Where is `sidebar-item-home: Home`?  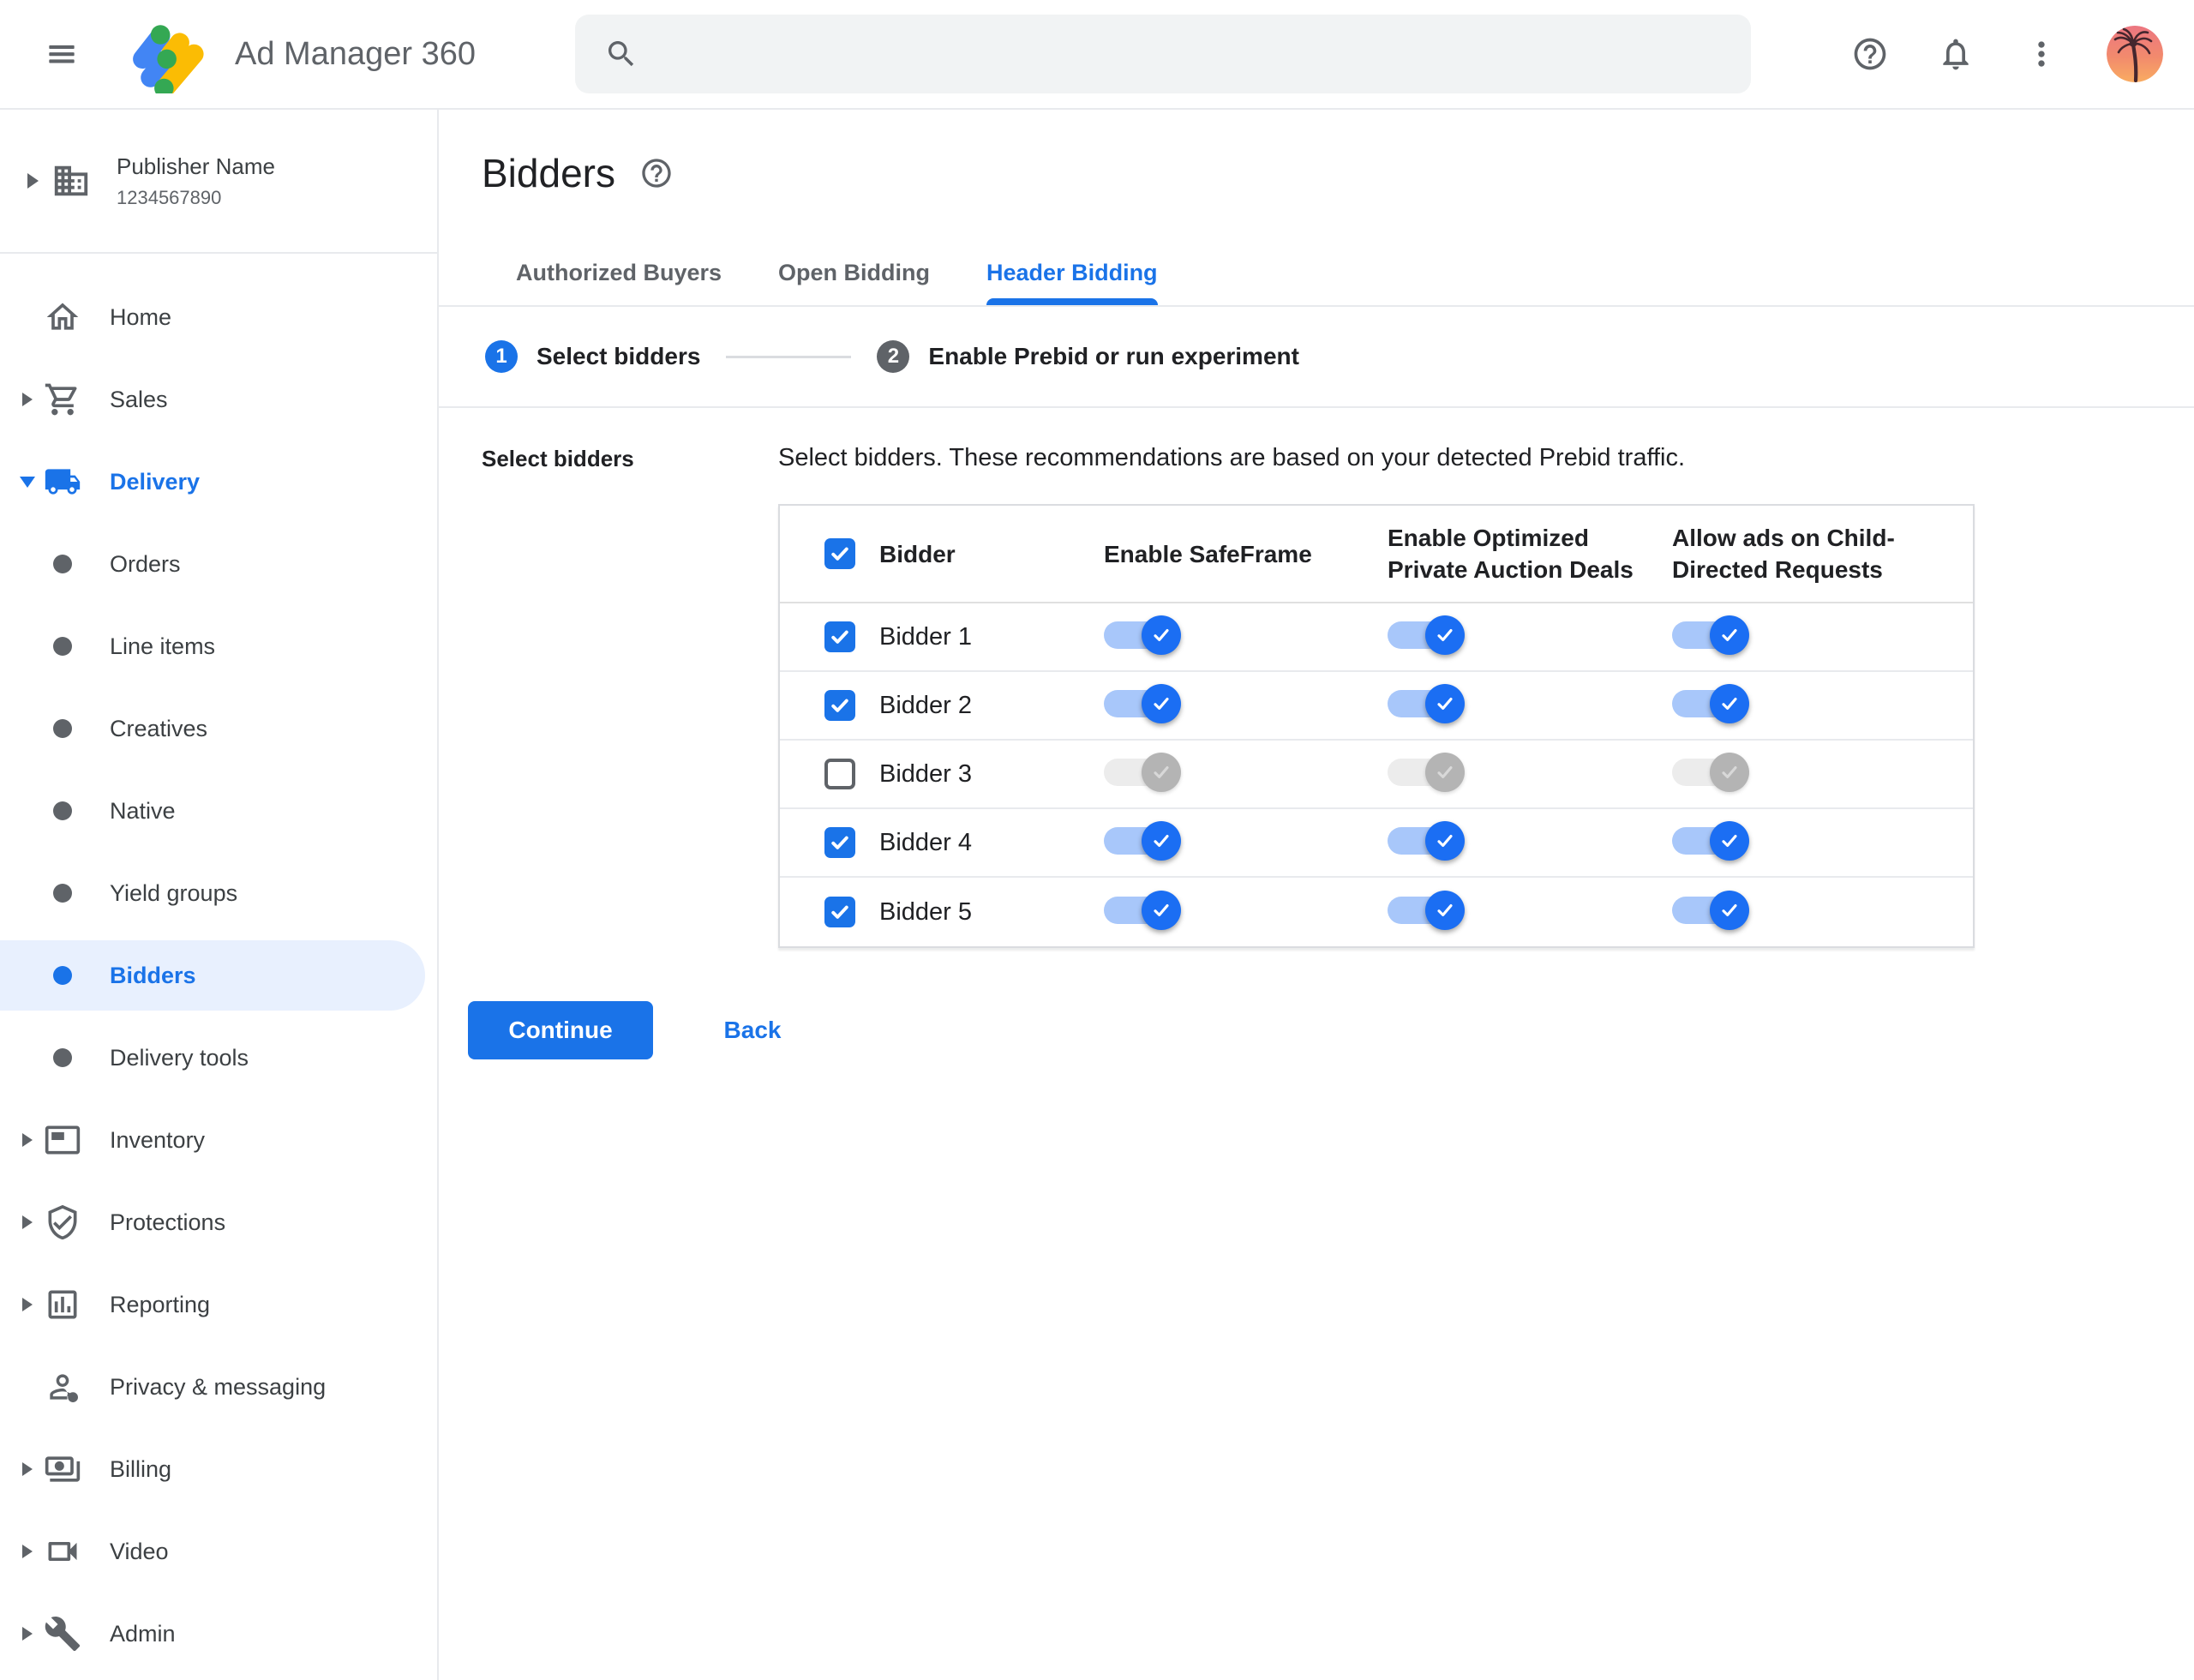
sidebar-item-home: Home is located at coordinates (218, 317).